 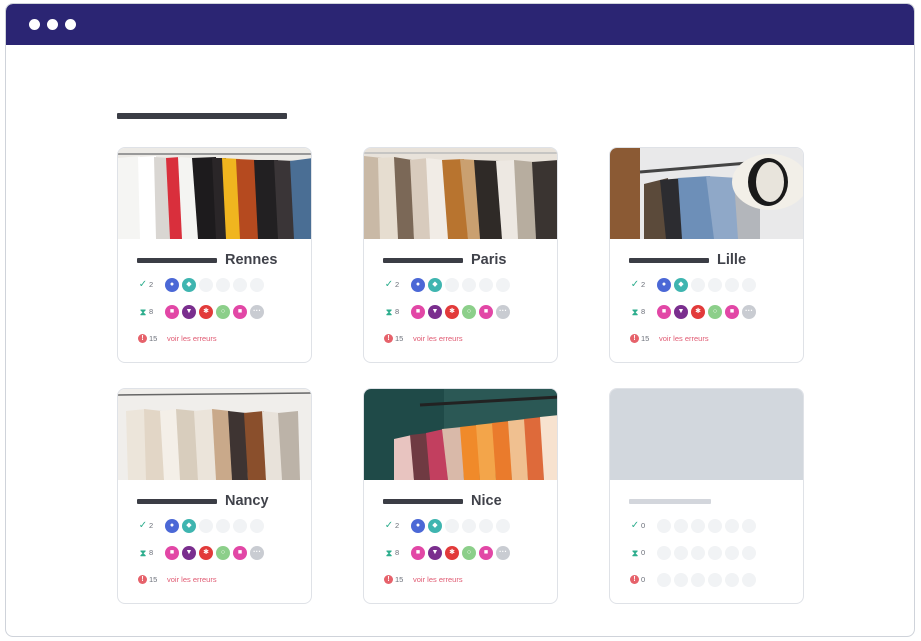 I want to click on validated-row: ✓ 2 ● ◆, so click(x=222, y=526).